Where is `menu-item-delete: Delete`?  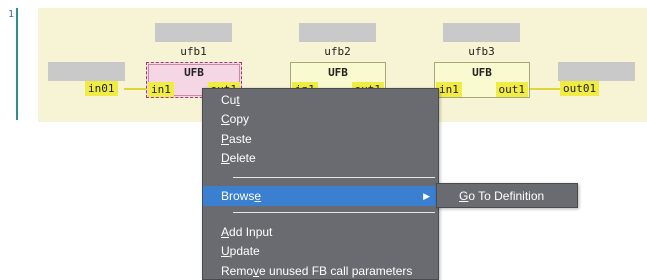
menu-item-delete: Delete is located at coordinates (320, 158).